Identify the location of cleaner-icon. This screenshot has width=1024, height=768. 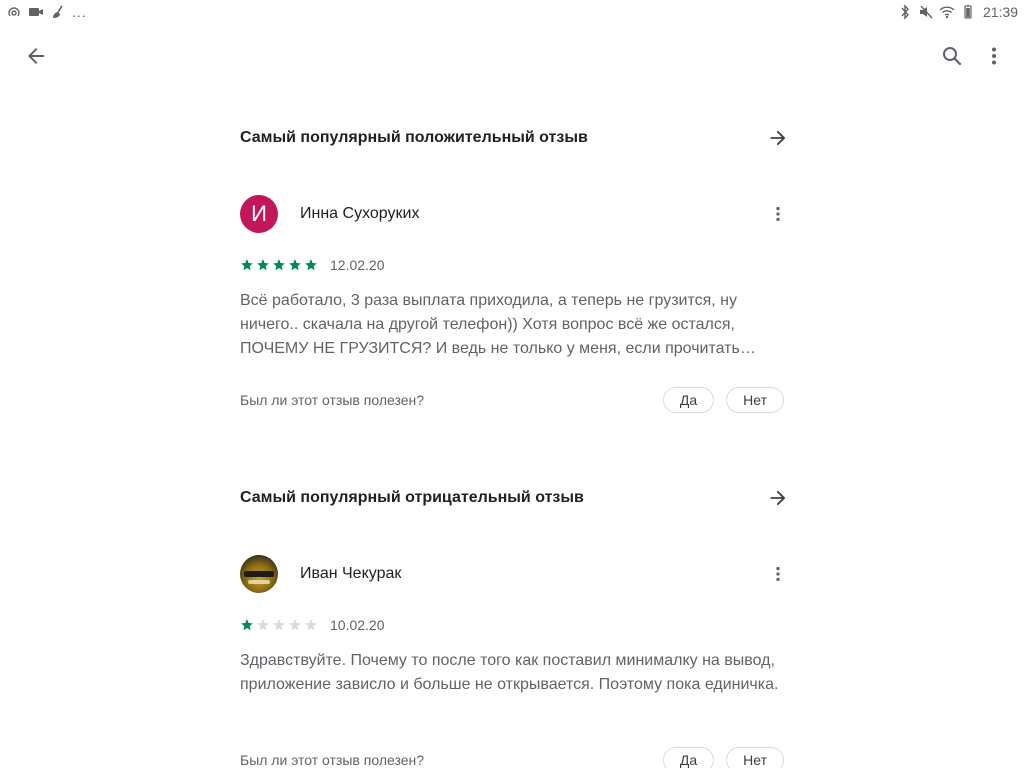
(58, 12).